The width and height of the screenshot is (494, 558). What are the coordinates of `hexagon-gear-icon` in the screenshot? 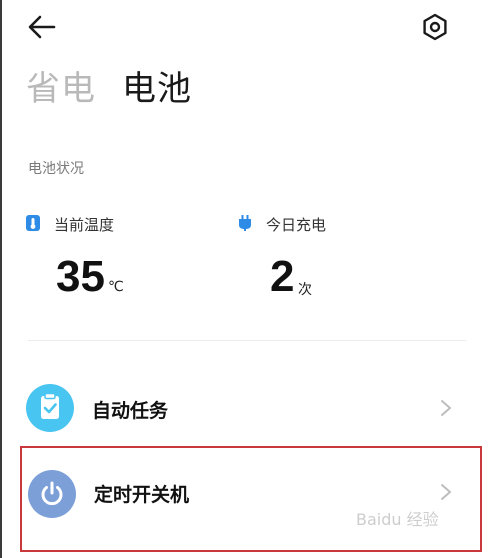 It's located at (435, 27).